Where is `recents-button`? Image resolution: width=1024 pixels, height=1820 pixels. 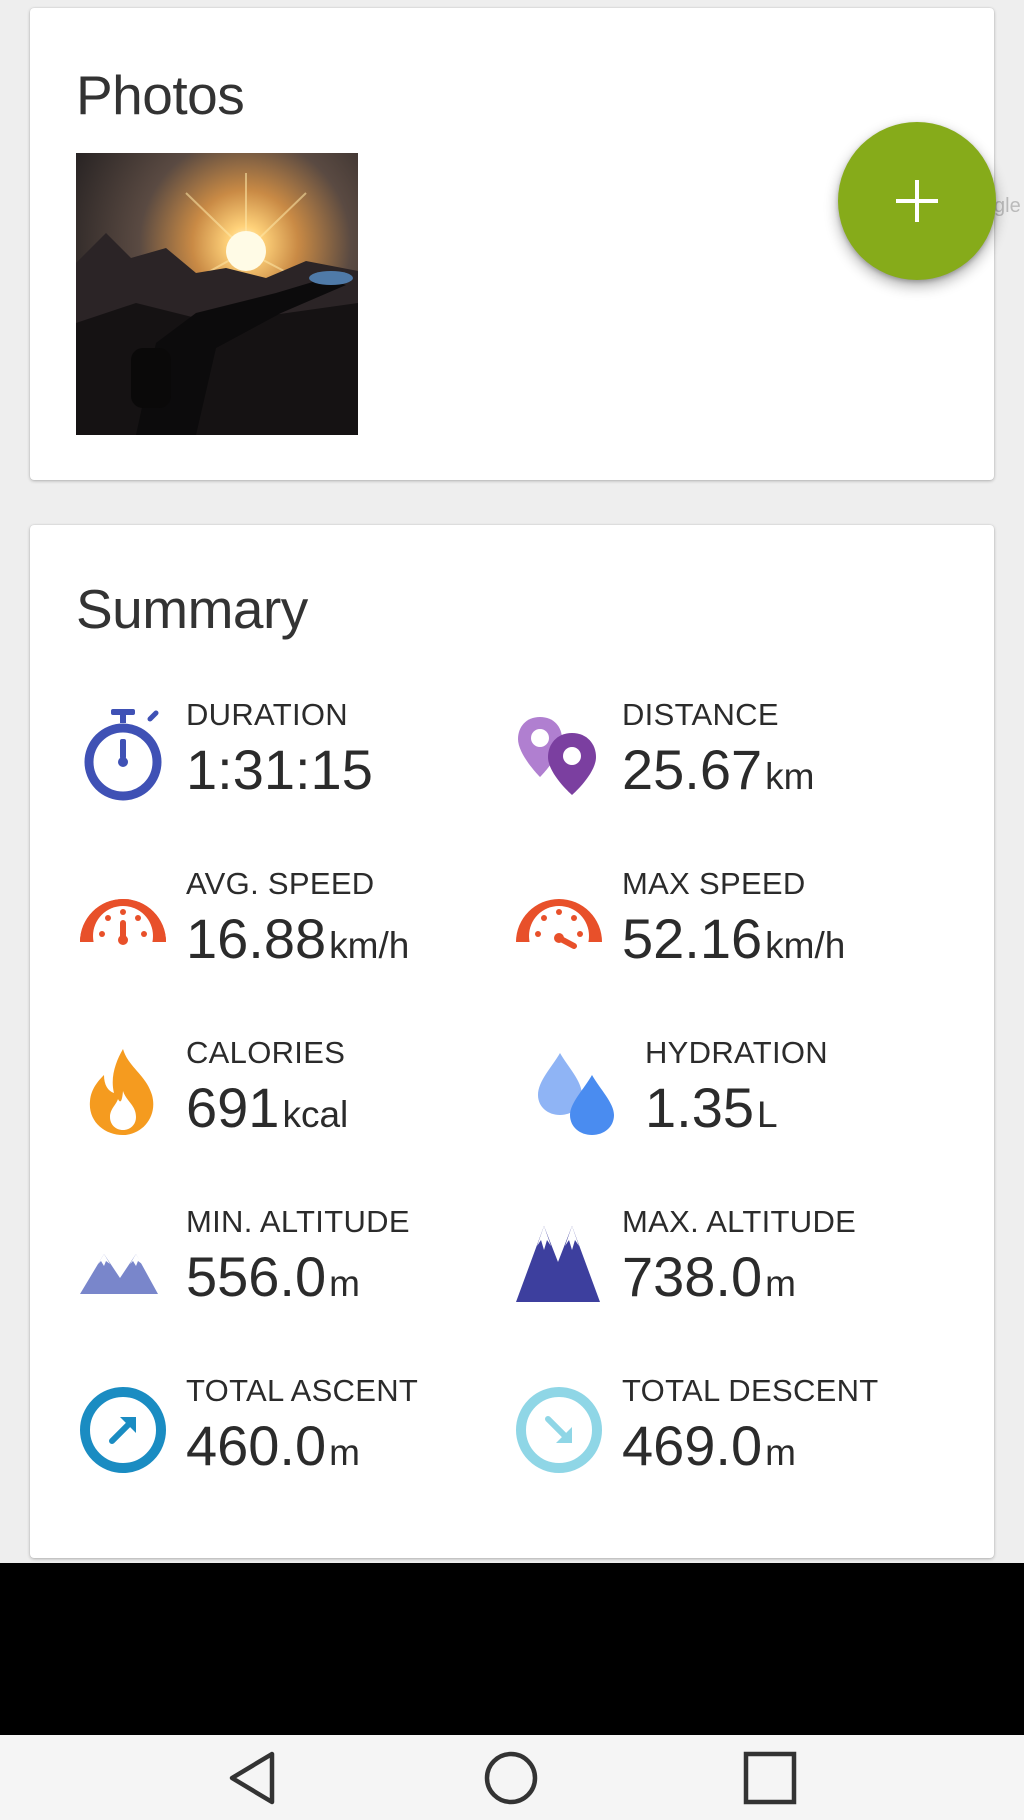
recents-button is located at coordinates (770, 1778).